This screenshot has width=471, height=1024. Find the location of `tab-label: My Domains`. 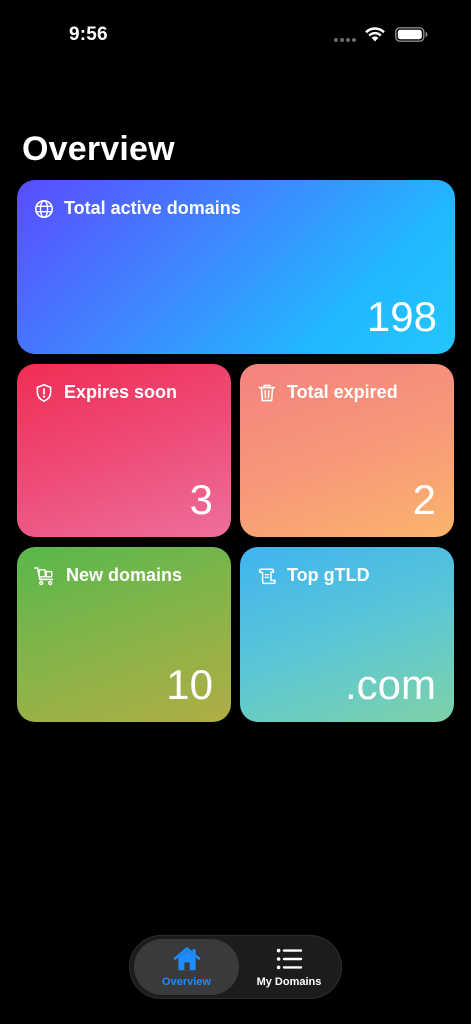

tab-label: My Domains is located at coordinates (289, 982).